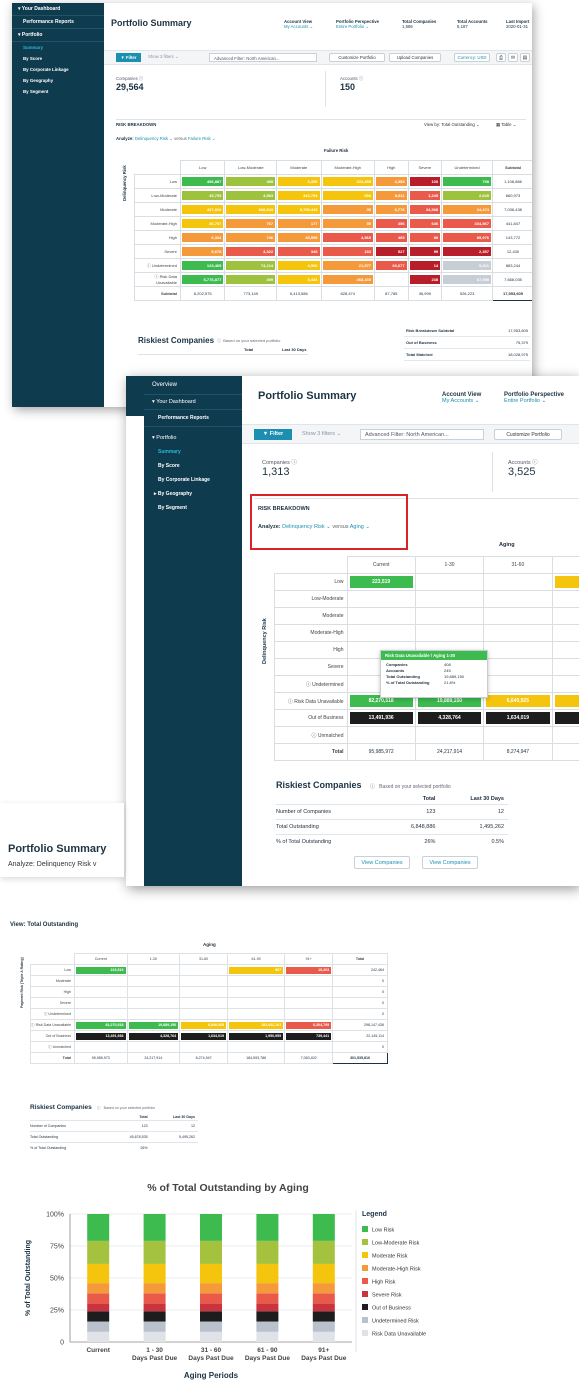  Describe the element at coordinates (391, 223) in the screenshot. I see `heat-cell: 356` at that location.